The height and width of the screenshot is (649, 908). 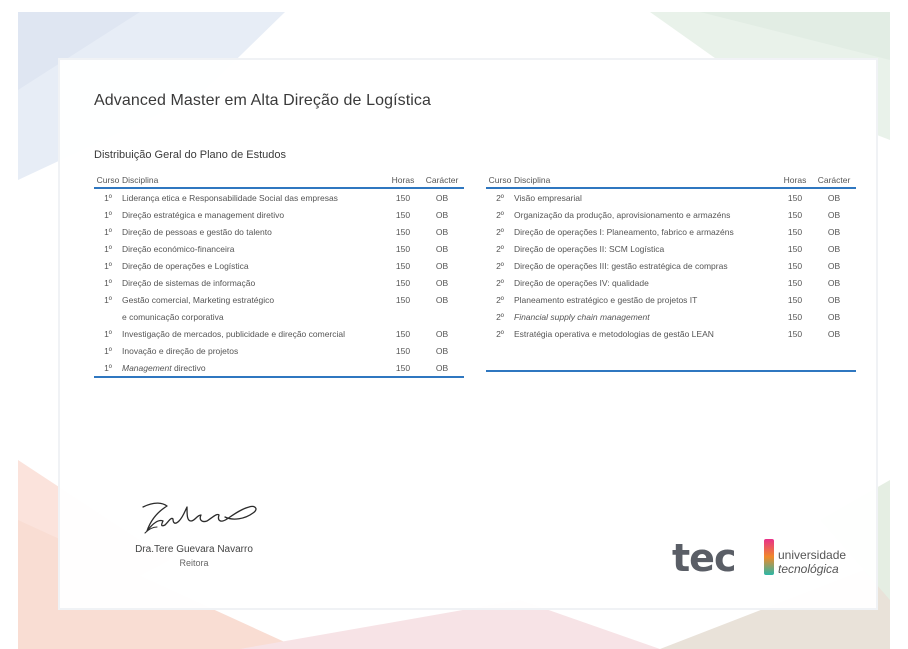 I want to click on cell-disciplina: Direção económico-financeira, so click(x=178, y=248).